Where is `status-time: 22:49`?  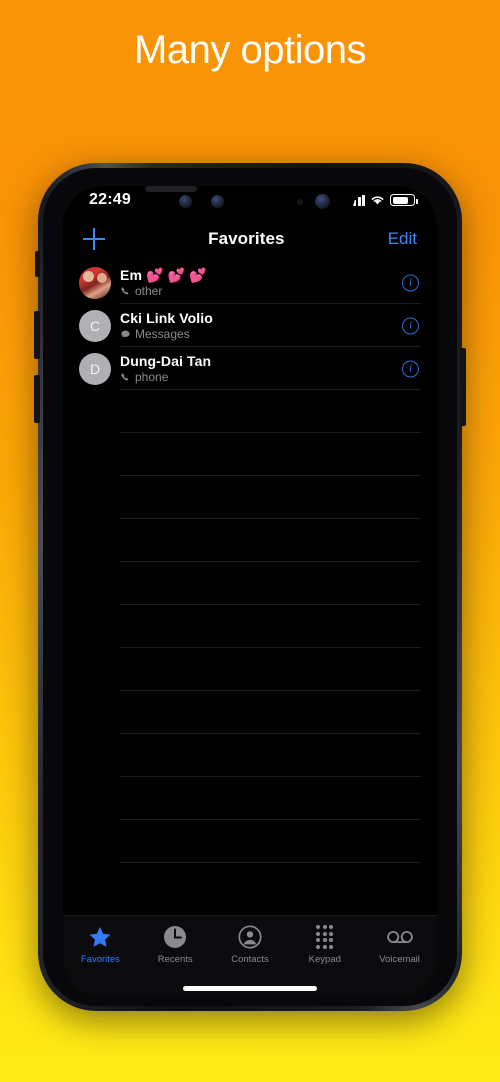
status-time: 22:49 is located at coordinates (110, 199).